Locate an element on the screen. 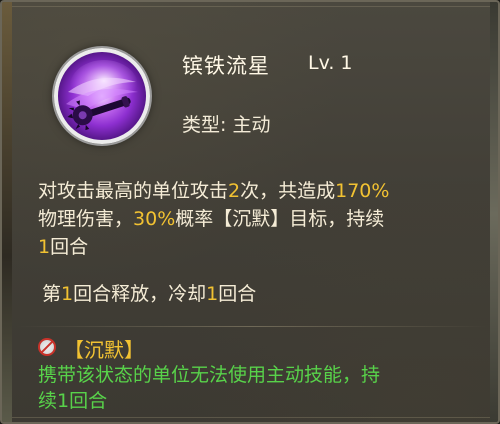  desc-text: 物理伤害， is located at coordinates (86, 219).